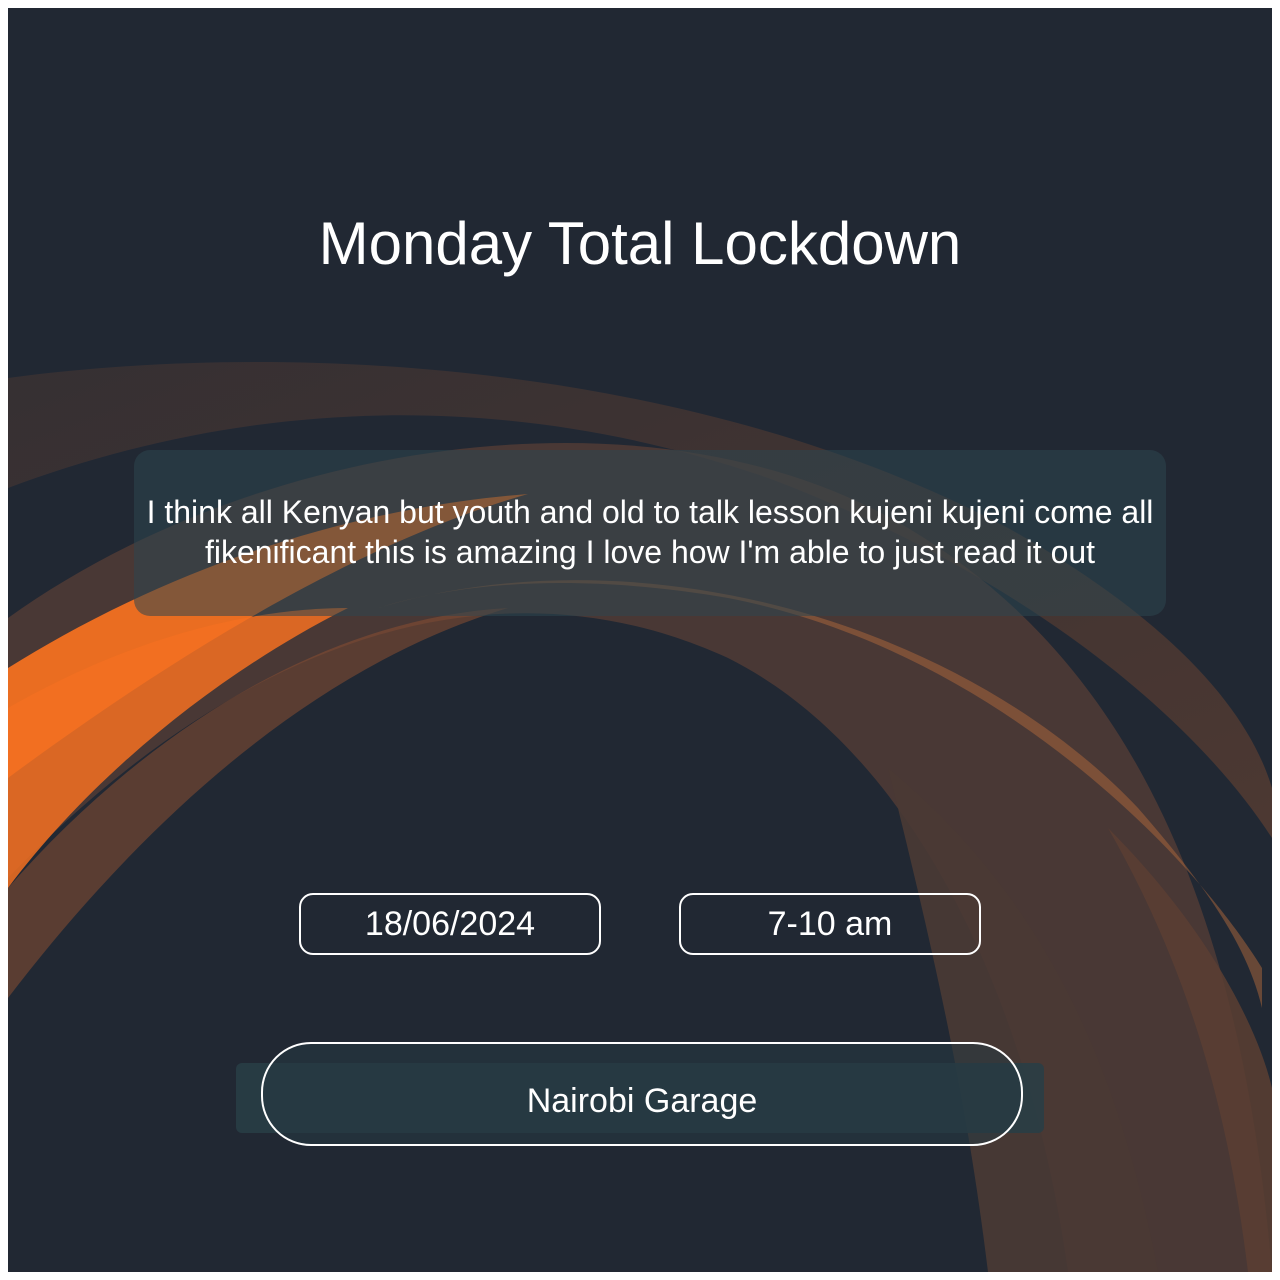 The image size is (1280, 1280). What do you see at coordinates (640, 243) in the screenshot?
I see `event-title: Monday Total Lockdown` at bounding box center [640, 243].